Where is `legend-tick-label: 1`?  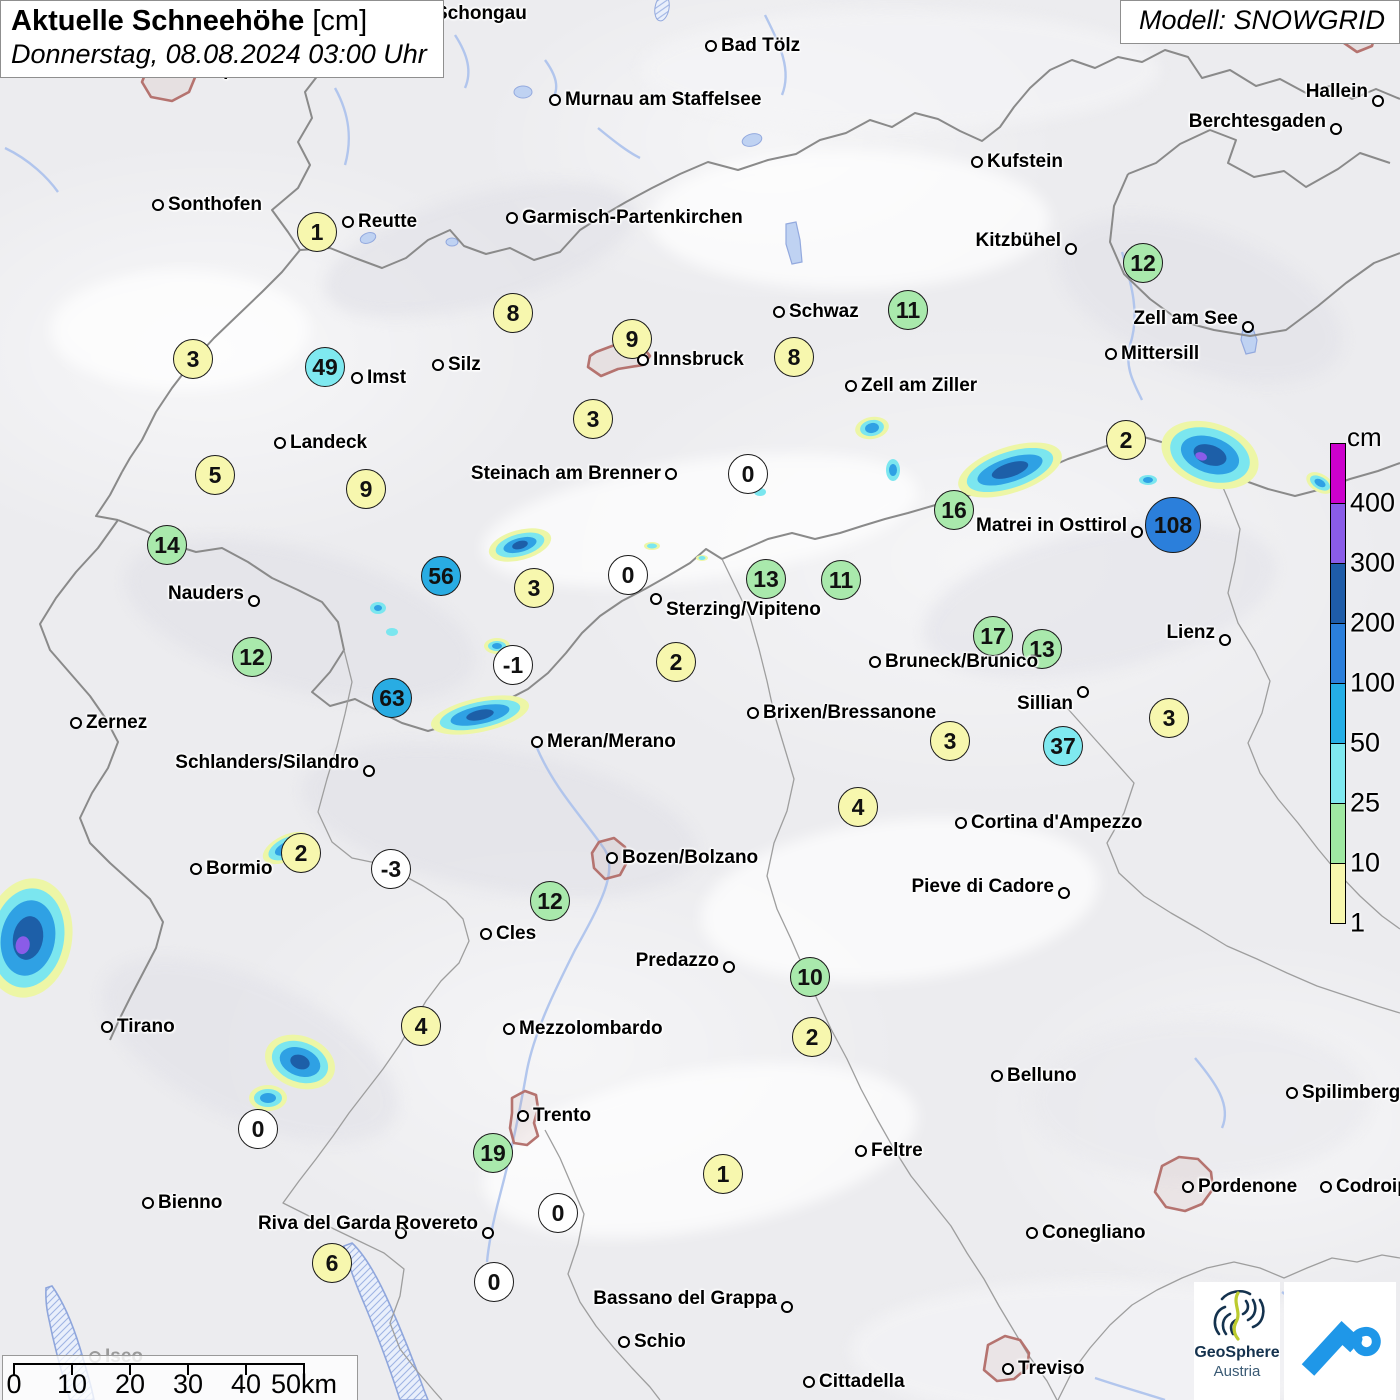 legend-tick-label: 1 is located at coordinates (1358, 922).